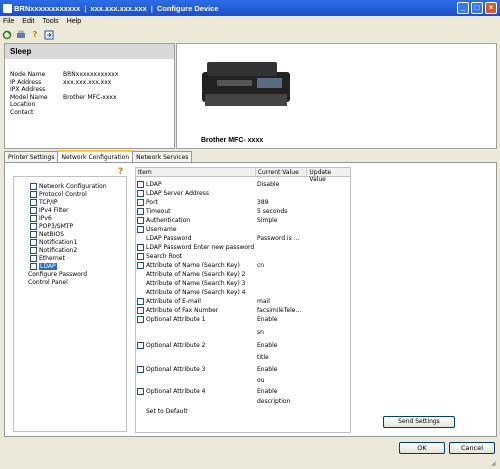 Image resolution: width=500 pixels, height=469 pixels. What do you see at coordinates (243, 319) in the screenshot?
I see `list-row: Optional Attribute 1 Enable` at bounding box center [243, 319].